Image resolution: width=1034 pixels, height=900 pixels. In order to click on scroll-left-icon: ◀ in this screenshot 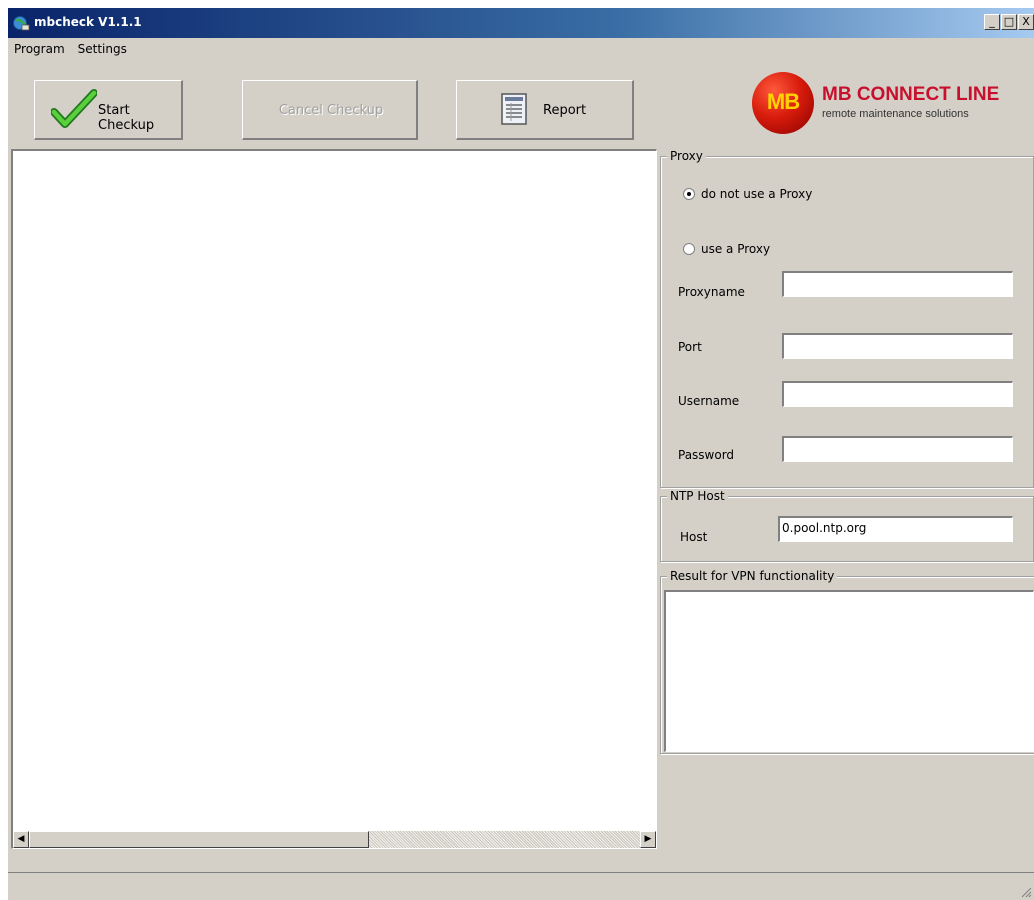, I will do `click(21, 839)`.